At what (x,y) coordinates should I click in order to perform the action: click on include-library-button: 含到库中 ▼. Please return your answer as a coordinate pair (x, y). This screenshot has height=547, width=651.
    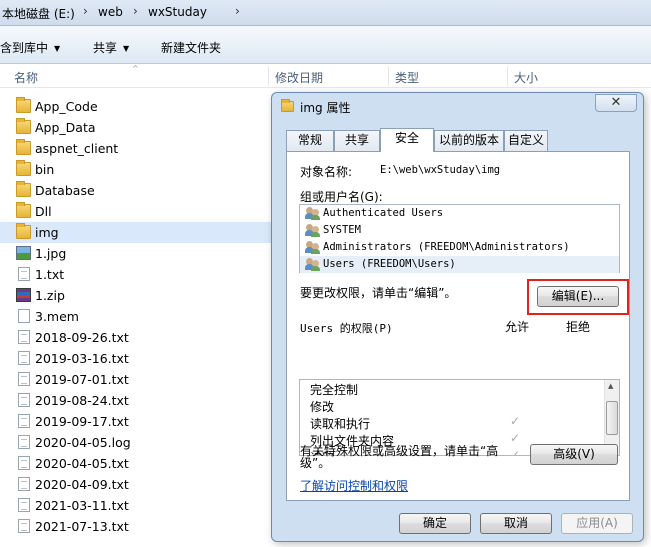
    Looking at the image, I should click on (30, 47).